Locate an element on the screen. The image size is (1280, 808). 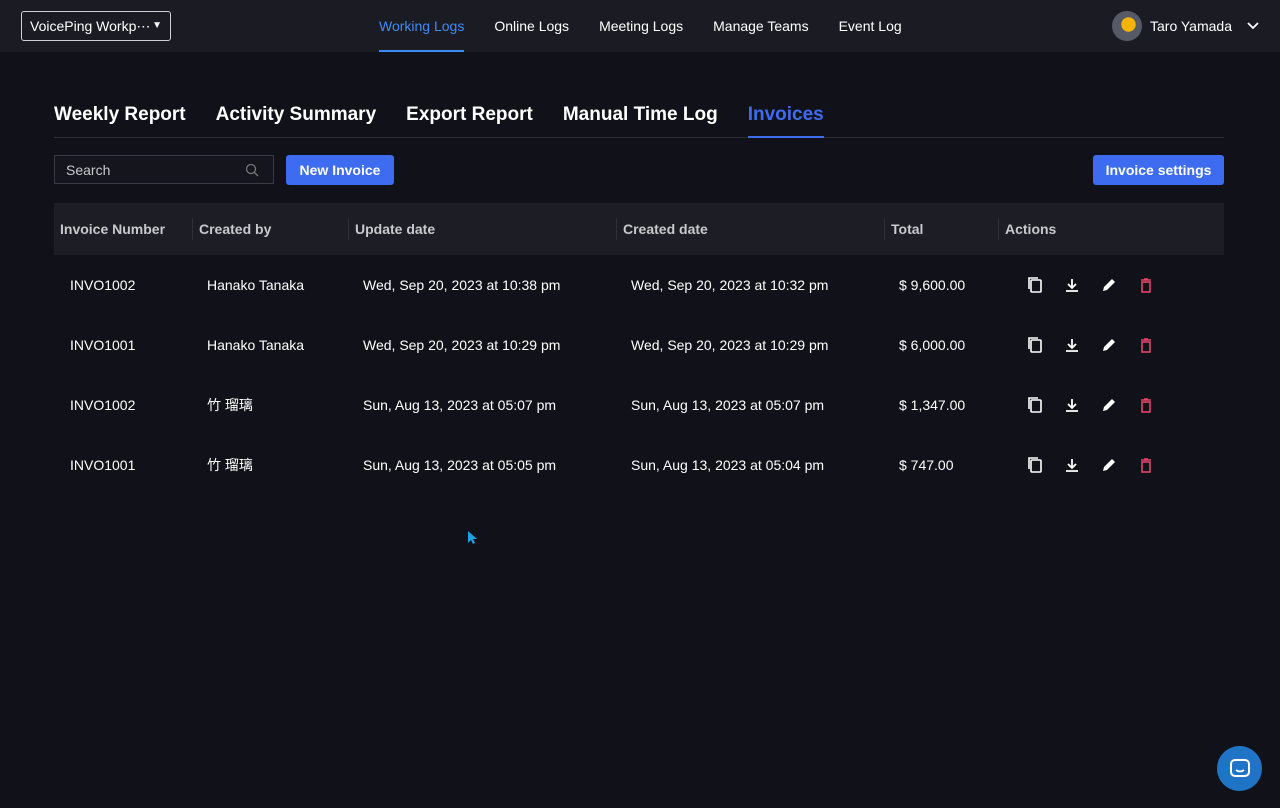
chat-icon is located at coordinates (1239, 767).